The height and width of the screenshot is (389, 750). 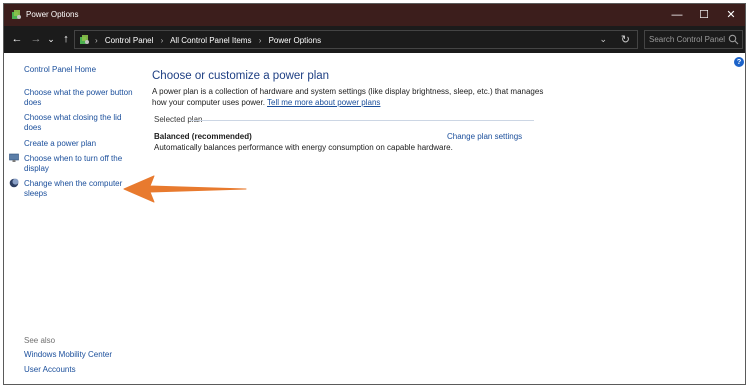 I want to click on breadcrumb-control-panel: Control Panel, so click(x=129, y=40).